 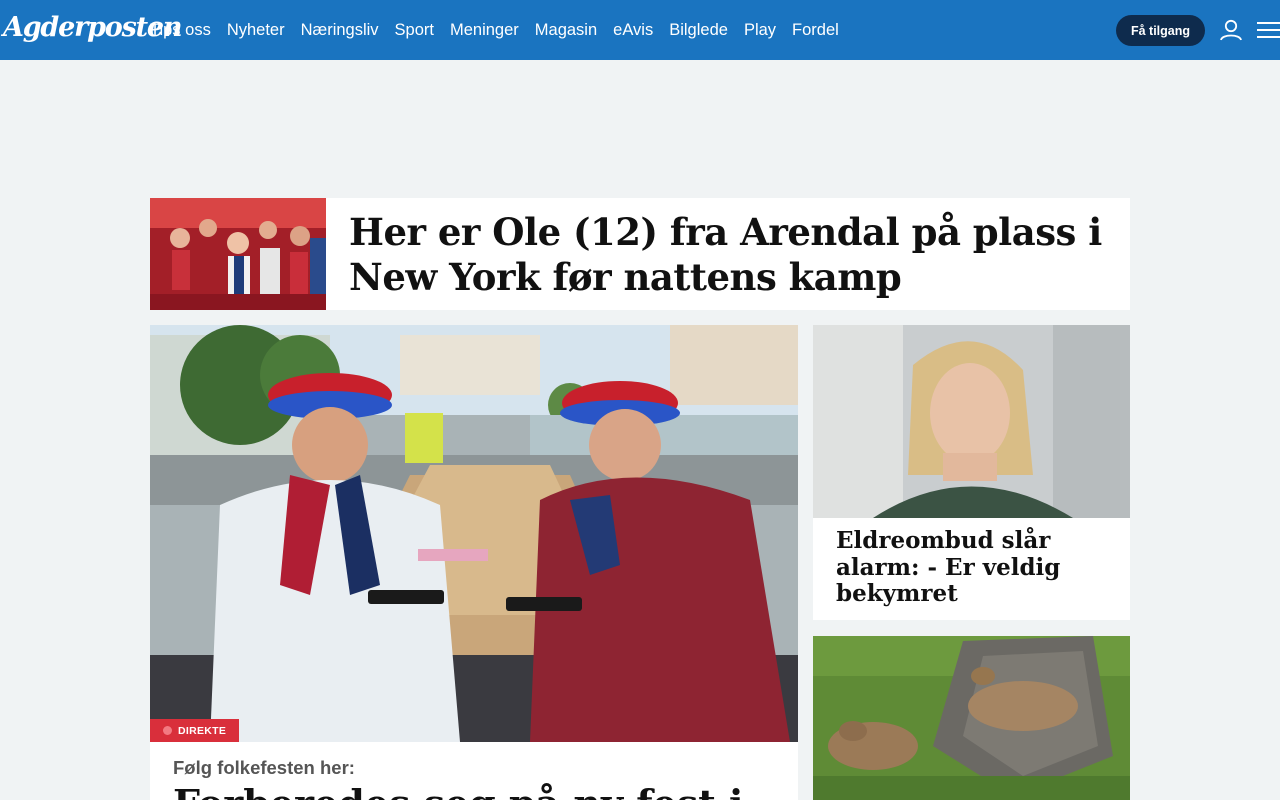 I want to click on nav-item-tips-oss: Tips oss, so click(x=180, y=30).